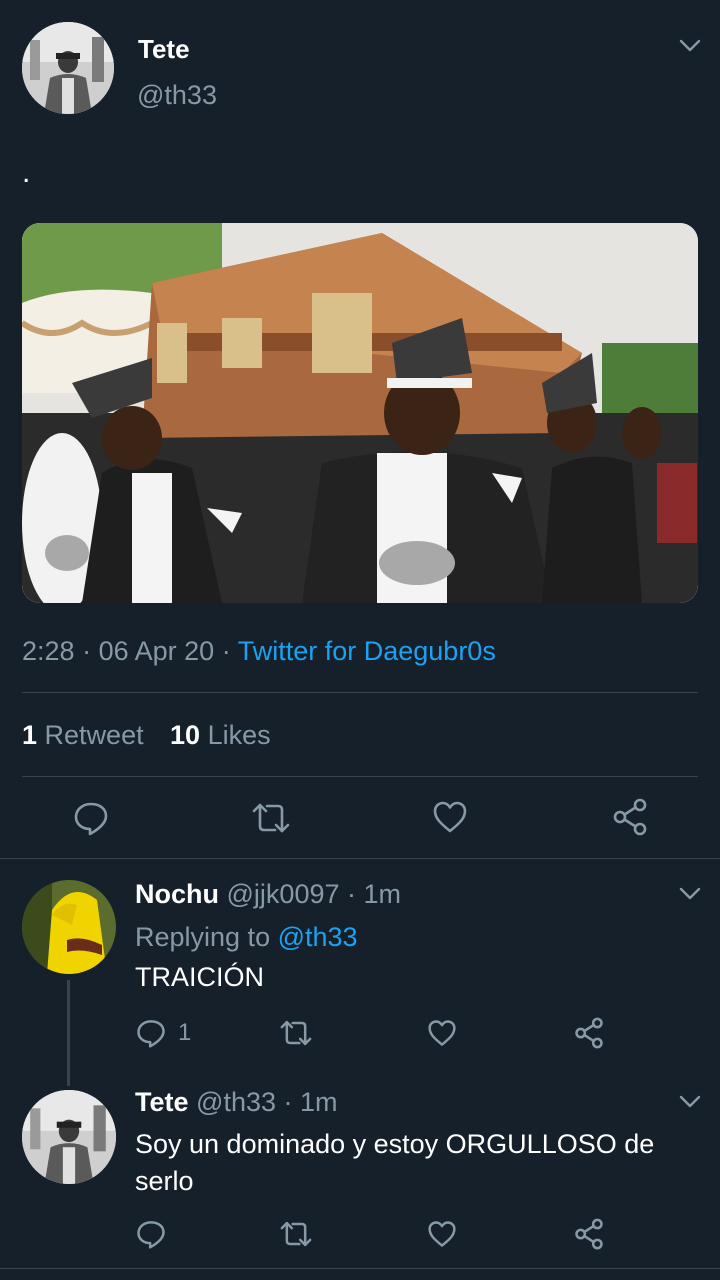 The height and width of the screenshot is (1280, 720). I want to click on tweet-date: 06 Apr 20, so click(156, 651).